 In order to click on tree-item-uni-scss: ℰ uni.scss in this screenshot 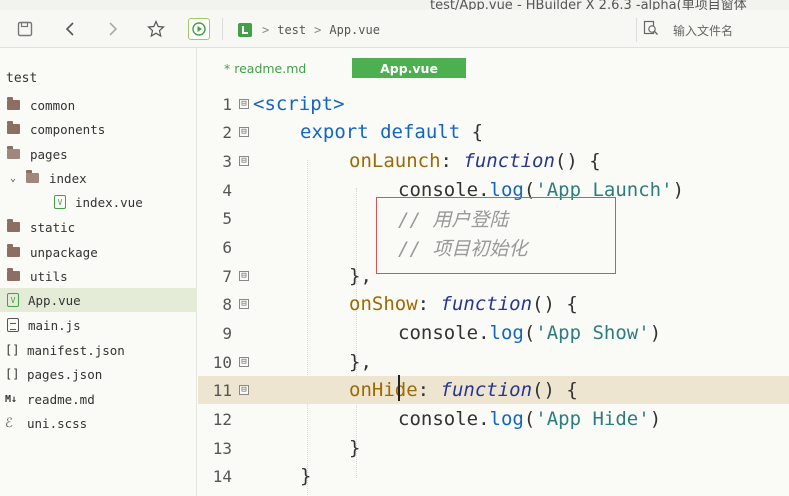, I will do `click(98, 423)`.